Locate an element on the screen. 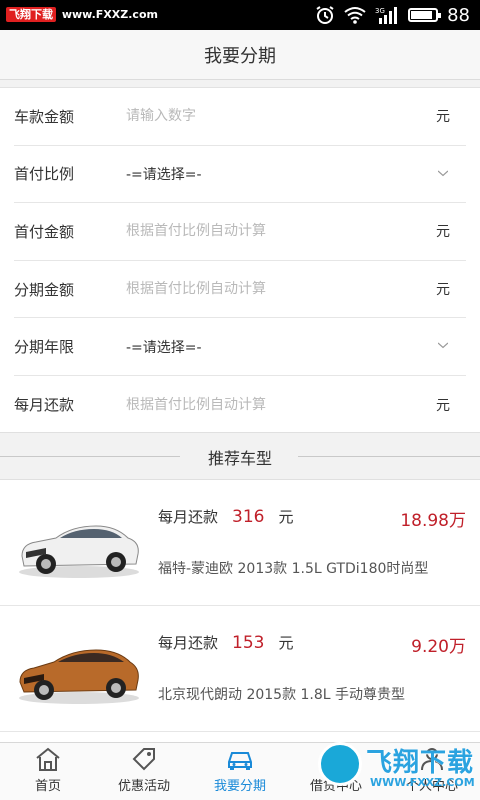 This screenshot has width=480, height=800. form-row-car-price: 车款金额 元 is located at coordinates (240, 117).